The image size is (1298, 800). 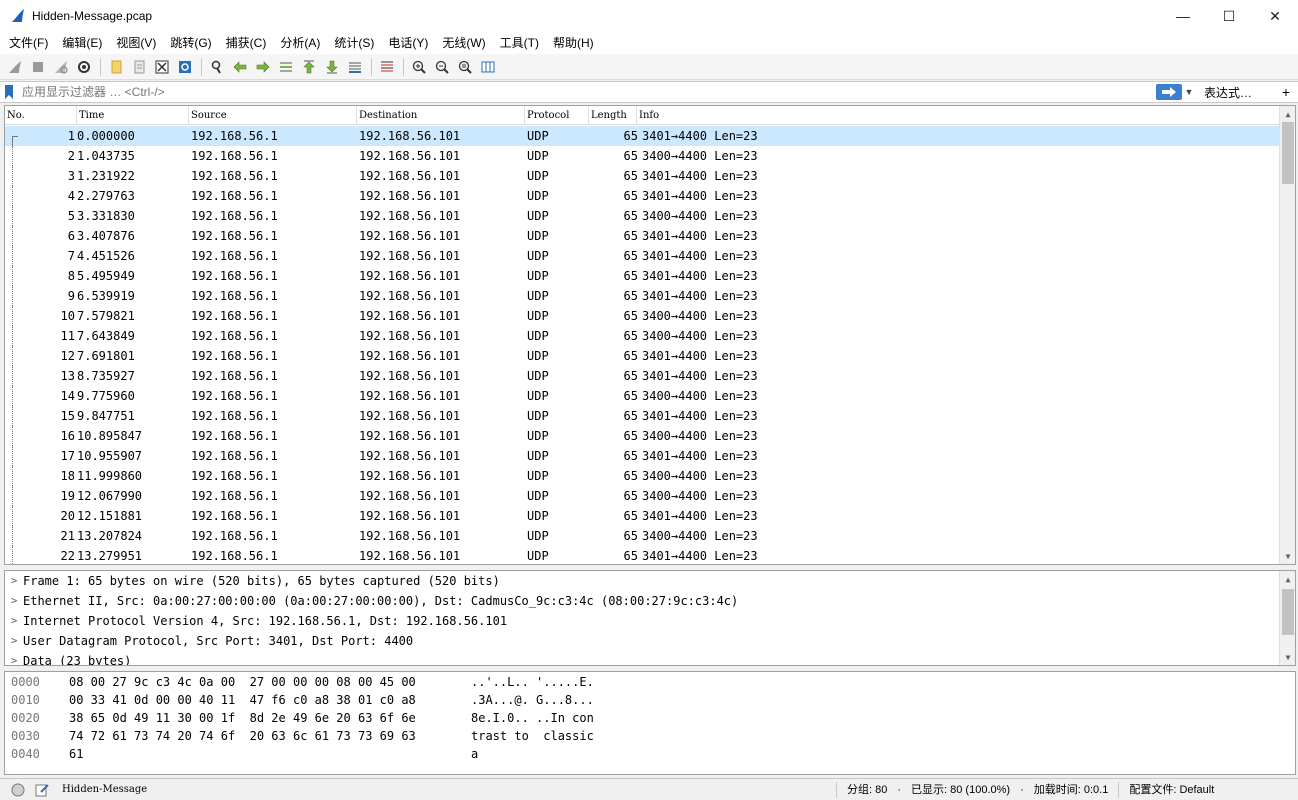 I want to click on details-scrollbar: ▲ ▼, so click(x=1287, y=618).